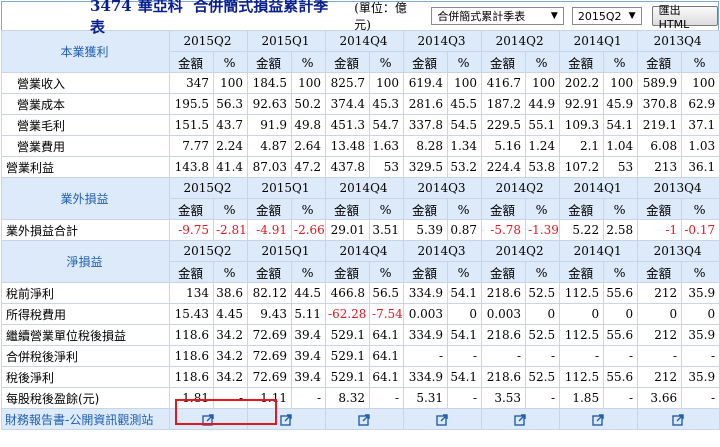  Describe the element at coordinates (426, 146) in the screenshot. I see `amount-cell: 8.28` at that location.